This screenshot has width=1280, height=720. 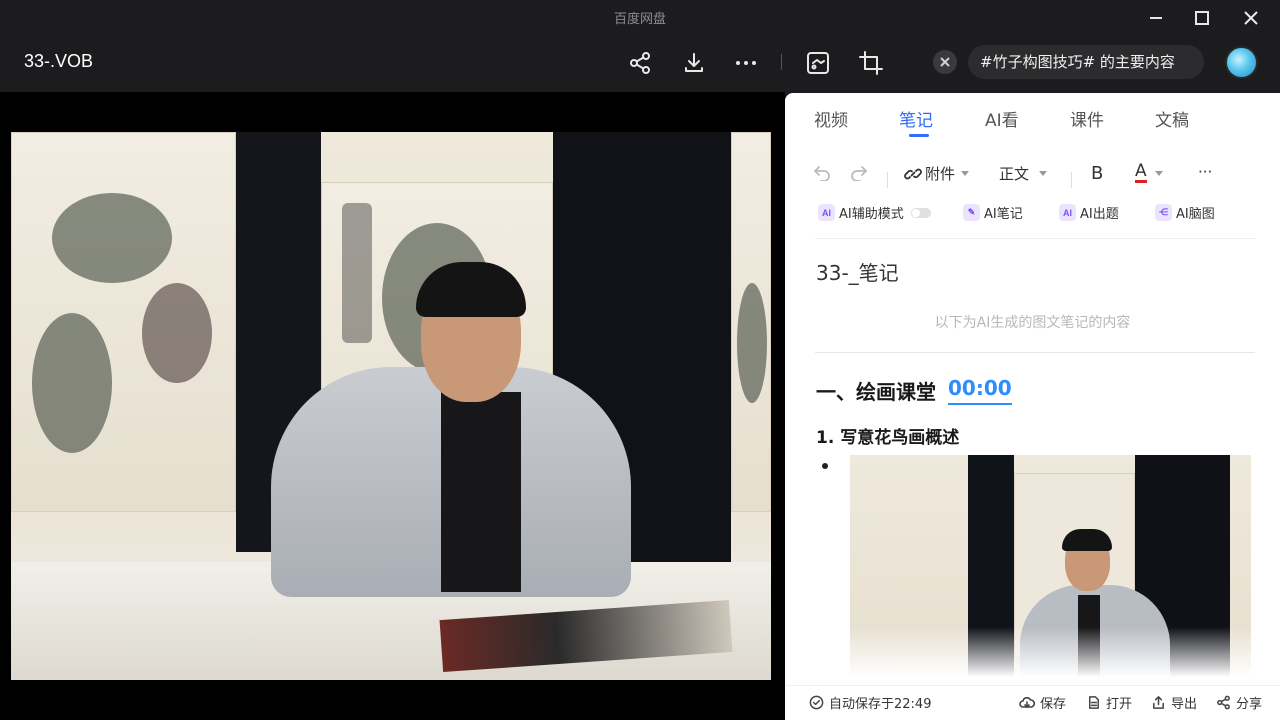 I want to click on note-edit-icon: ✎, so click(x=971, y=212).